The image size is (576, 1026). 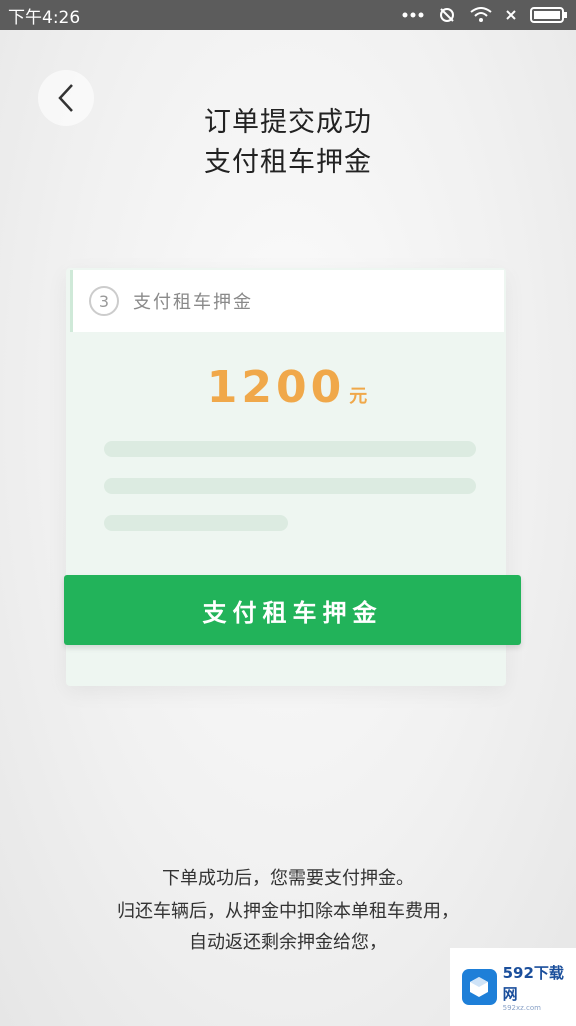 I want to click on step-label: 支付租车押金, so click(x=193, y=302).